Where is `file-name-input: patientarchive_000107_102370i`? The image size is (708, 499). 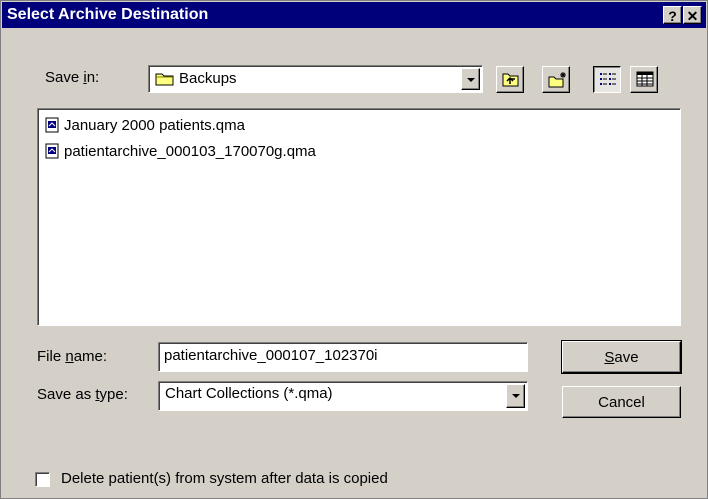 file-name-input: patientarchive_000107_102370i is located at coordinates (343, 357).